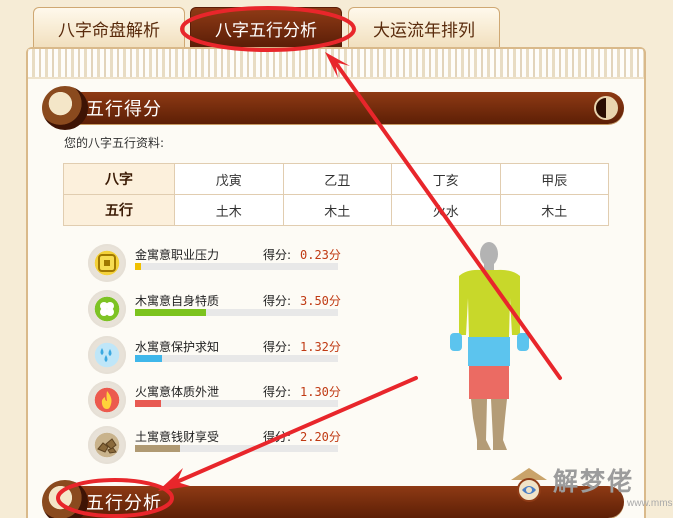  What do you see at coordinates (523, 342) in the screenshot?
I see `figure-right-hand` at bounding box center [523, 342].